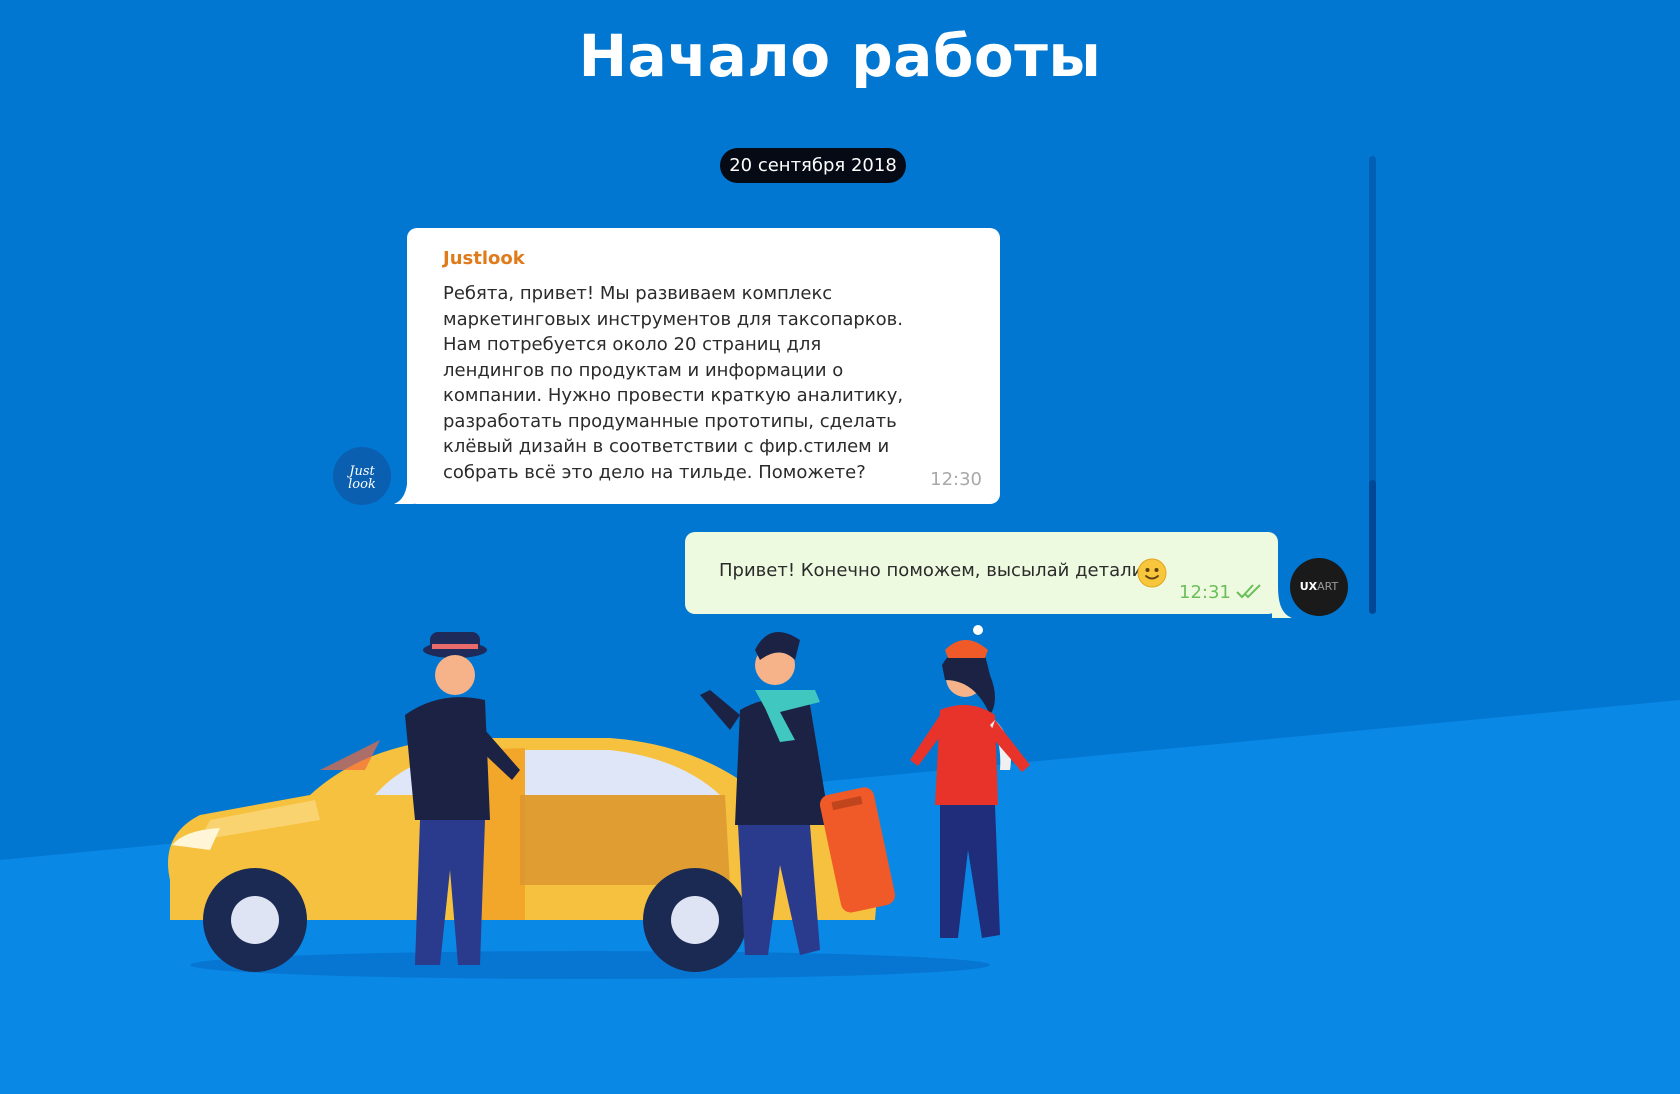 The height and width of the screenshot is (1094, 1680). Describe the element at coordinates (1372, 385) in the screenshot. I see `chat-scrollbar` at that location.